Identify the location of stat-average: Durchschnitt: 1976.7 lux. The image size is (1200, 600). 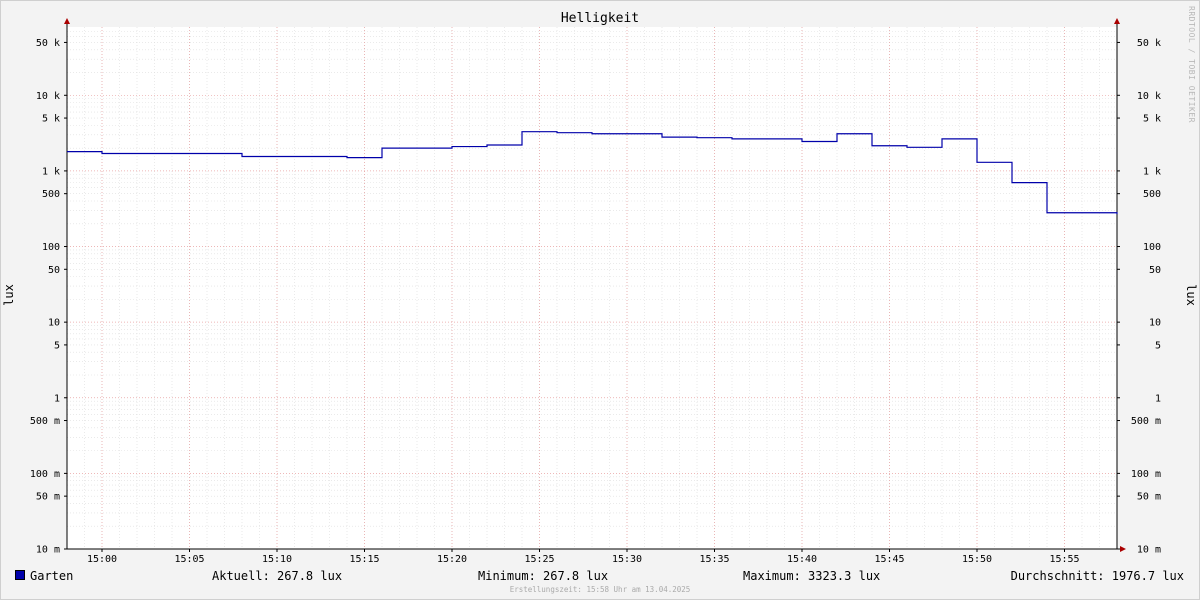
(1097, 576).